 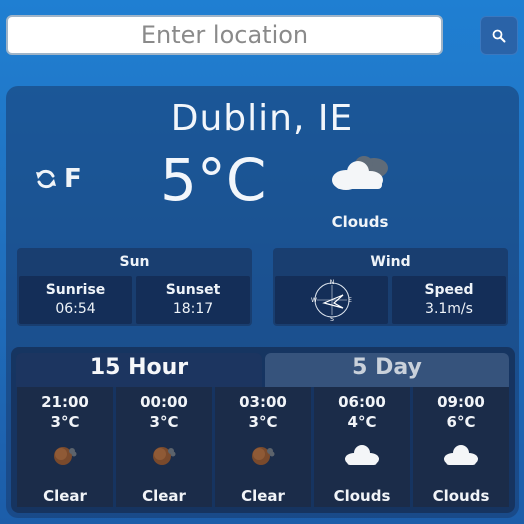 I want to click on forecast-time: 21:00, so click(x=65, y=402).